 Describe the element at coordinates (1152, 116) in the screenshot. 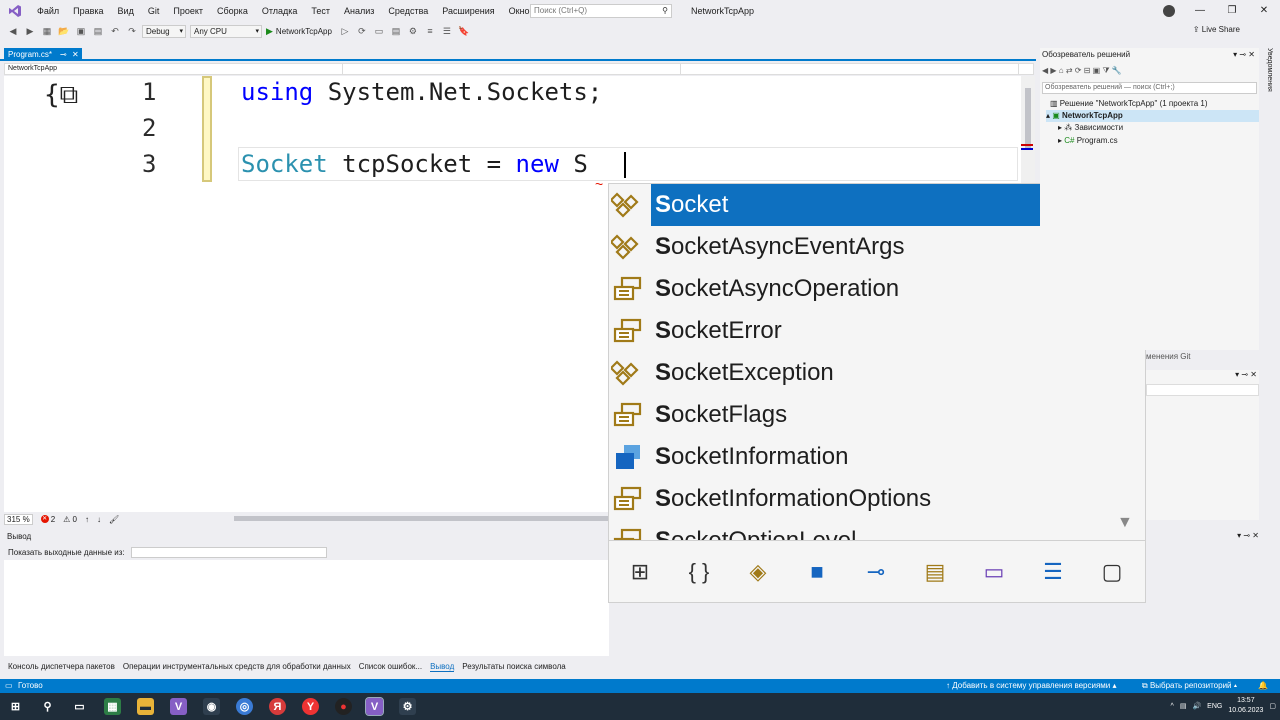

I see `tree-item-project: ▴ ▣ NetworkTcpApp` at that location.